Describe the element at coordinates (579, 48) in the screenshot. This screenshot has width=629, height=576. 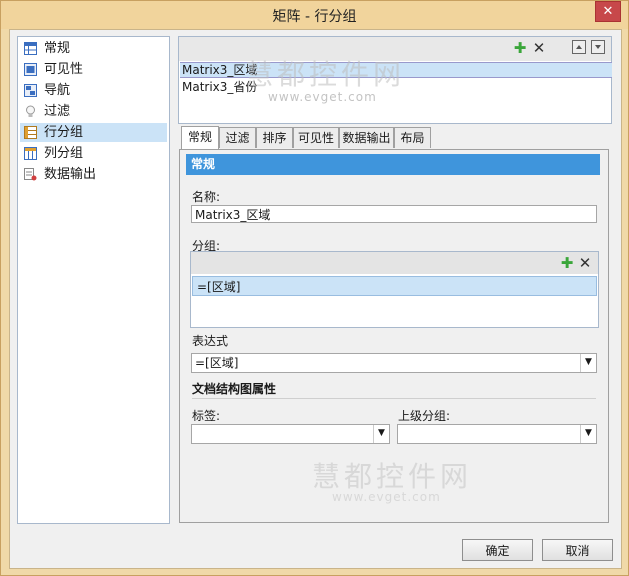
I see `move-up-icon` at that location.